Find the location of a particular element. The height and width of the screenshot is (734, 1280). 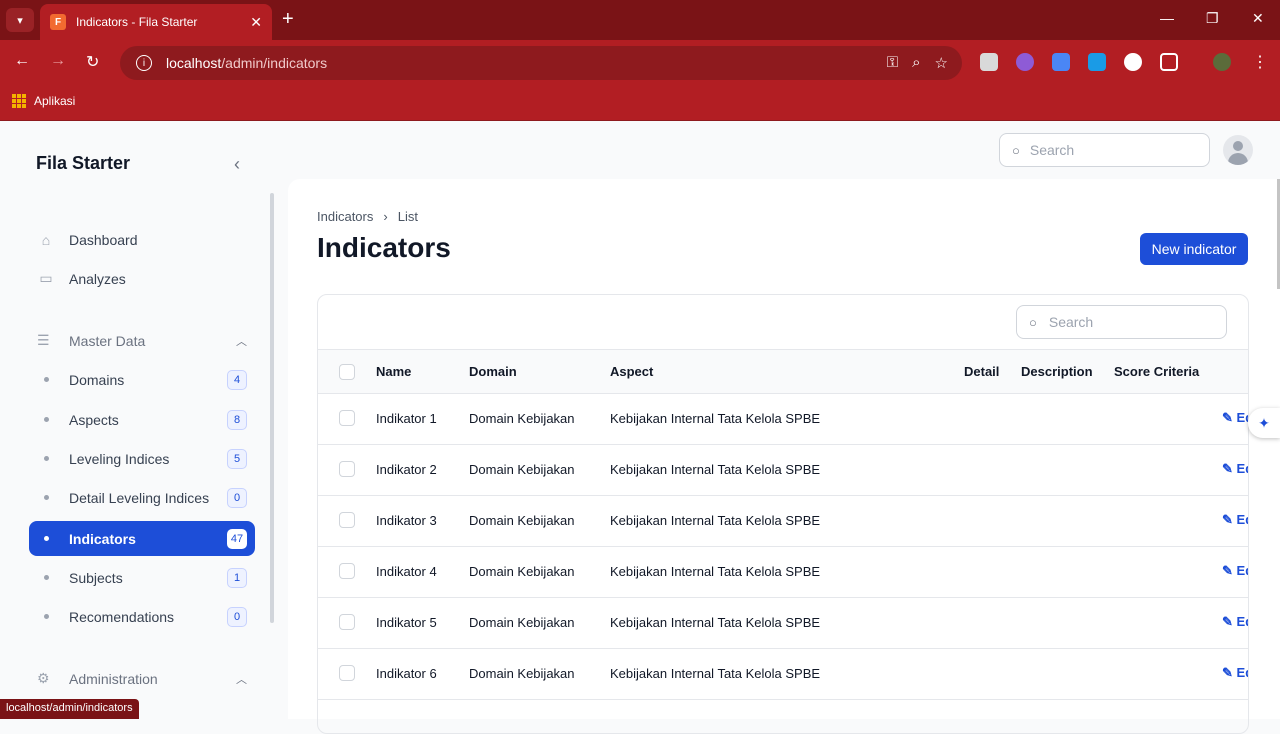

sidebar-item-detail-leveling-indices: Detail Leveling Indices 0 is located at coordinates (142, 497).